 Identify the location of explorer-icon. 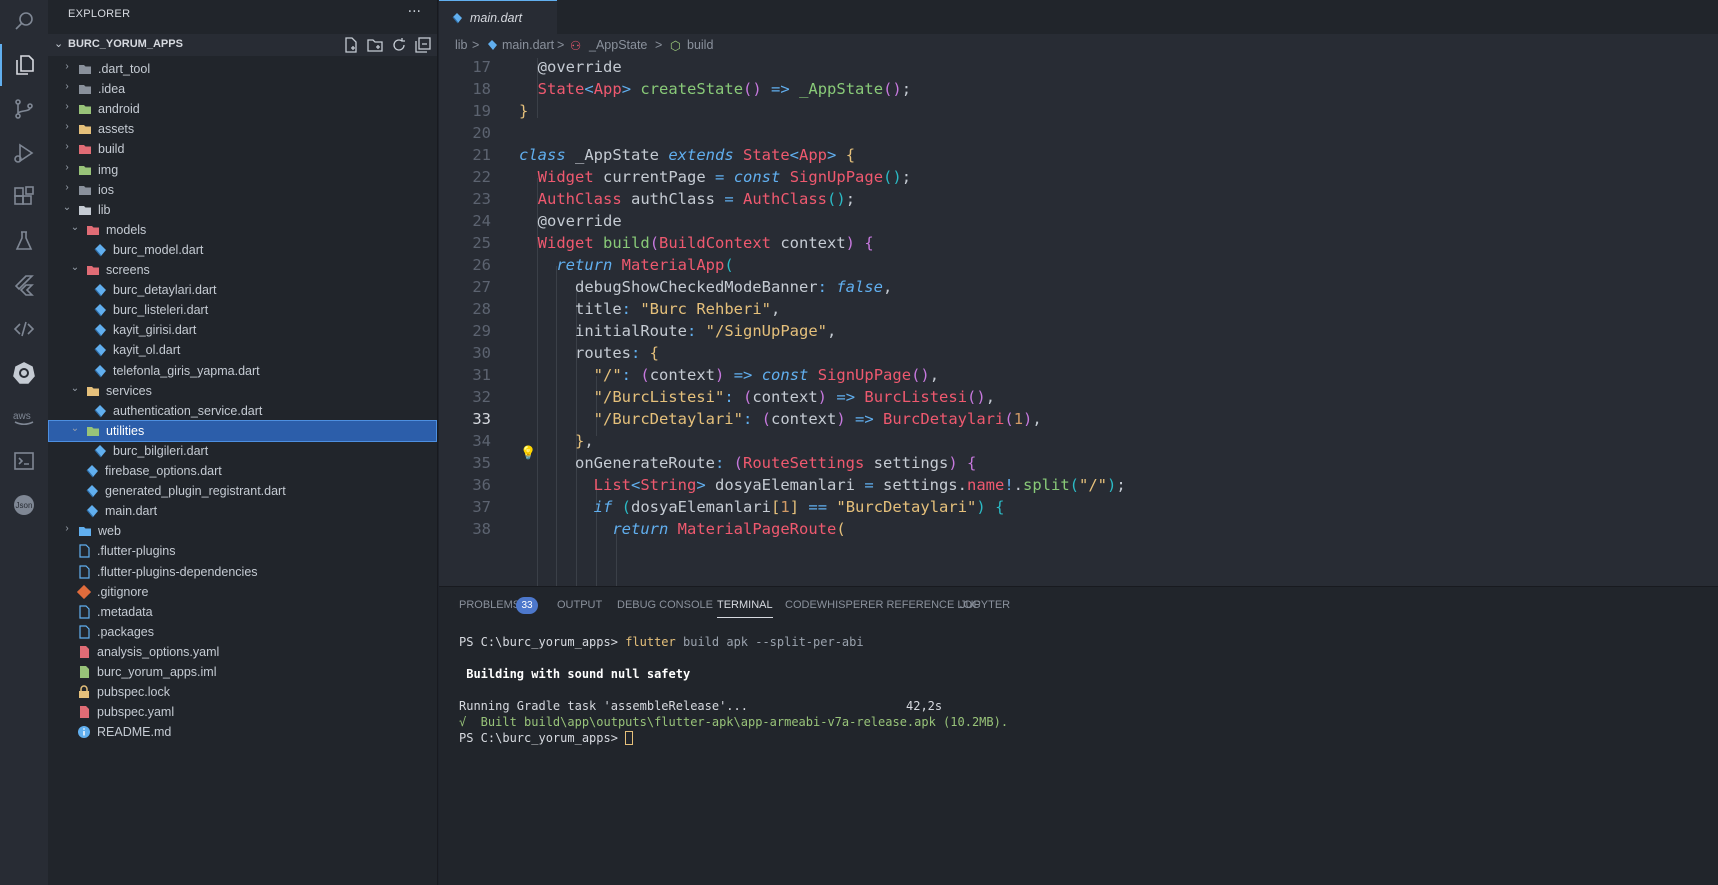
(24, 65).